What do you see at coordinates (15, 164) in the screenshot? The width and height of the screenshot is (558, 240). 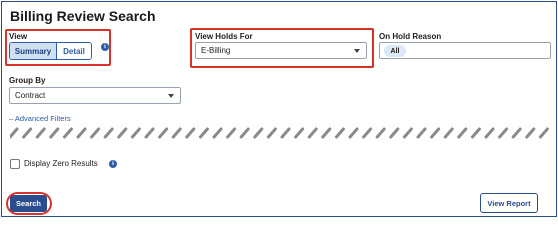 I see `display-zero-checkbox` at bounding box center [15, 164].